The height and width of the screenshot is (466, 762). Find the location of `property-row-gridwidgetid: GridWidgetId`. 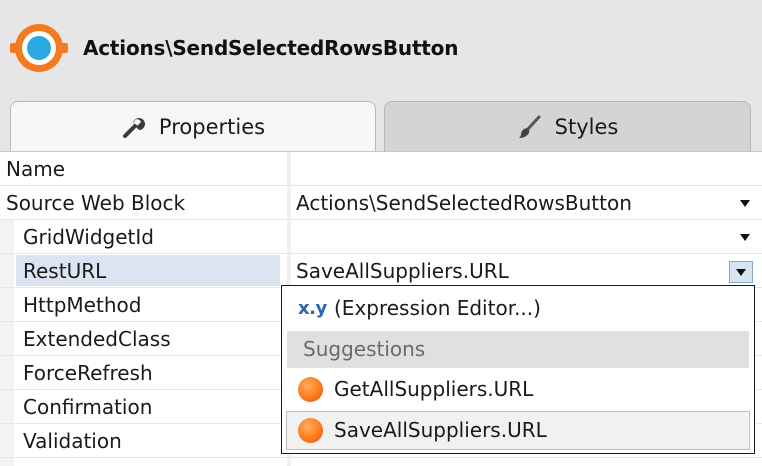

property-row-gridwidgetid: GridWidgetId is located at coordinates (381, 237).